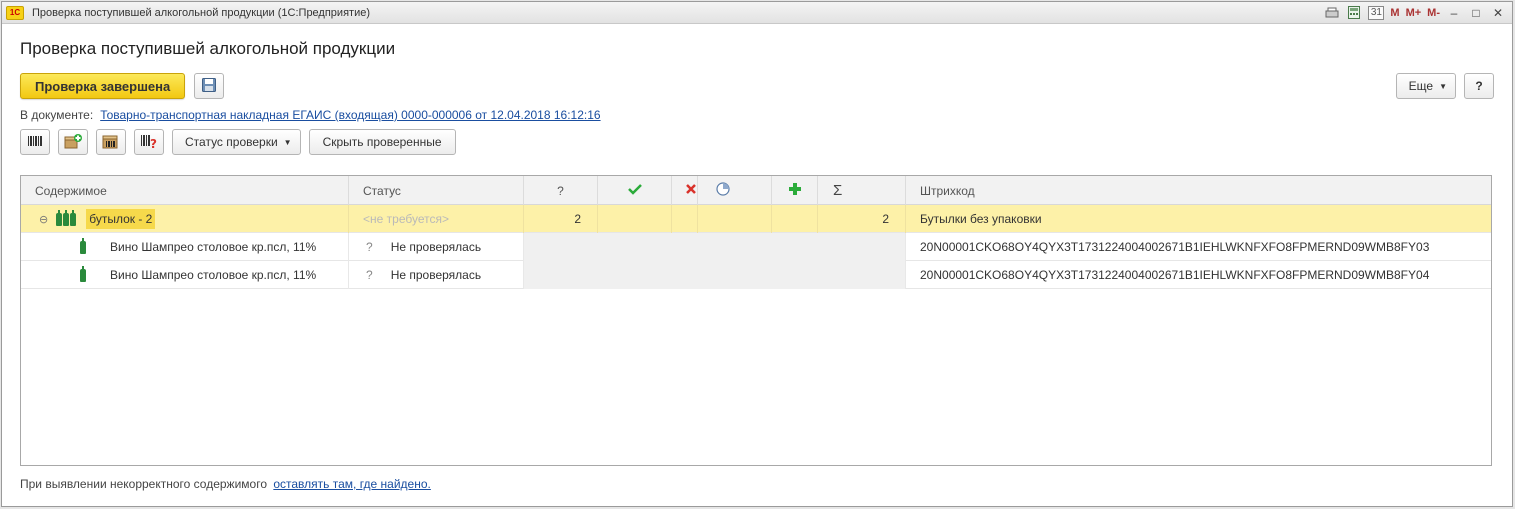  Describe the element at coordinates (352, 484) in the screenshot. I see `footer-link: оставлять там, где найдено.` at that location.